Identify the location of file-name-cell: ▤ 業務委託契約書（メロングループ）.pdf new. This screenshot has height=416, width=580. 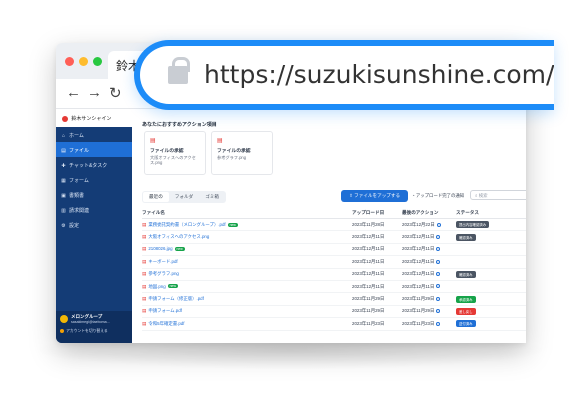
(247, 225).